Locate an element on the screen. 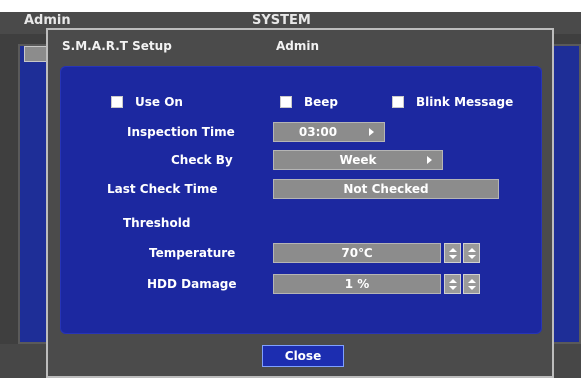  background-title-center: SYSTEM is located at coordinates (281, 20).